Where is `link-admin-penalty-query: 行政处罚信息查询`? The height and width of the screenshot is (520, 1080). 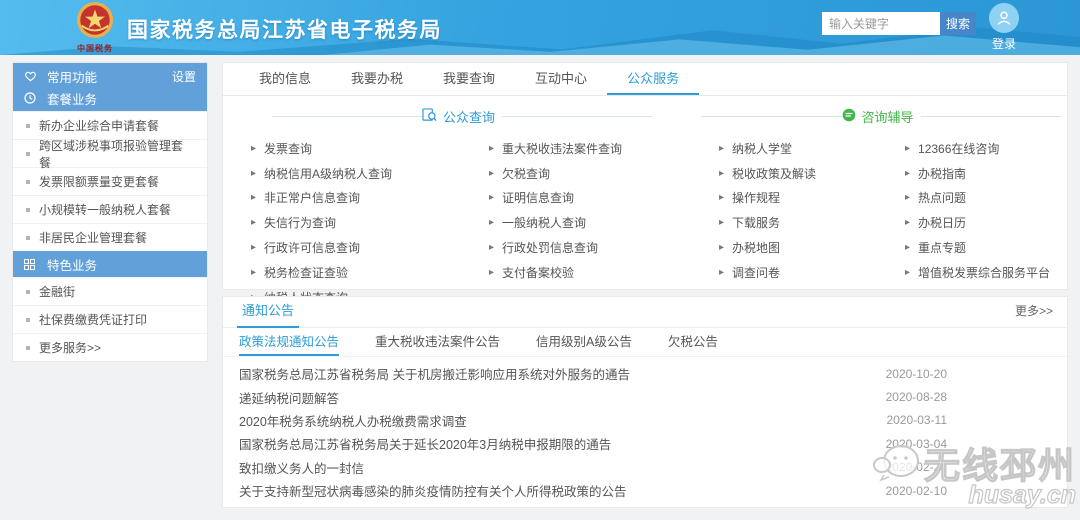
link-admin-penalty-query: 行政处罚信息查询 is located at coordinates (599, 247).